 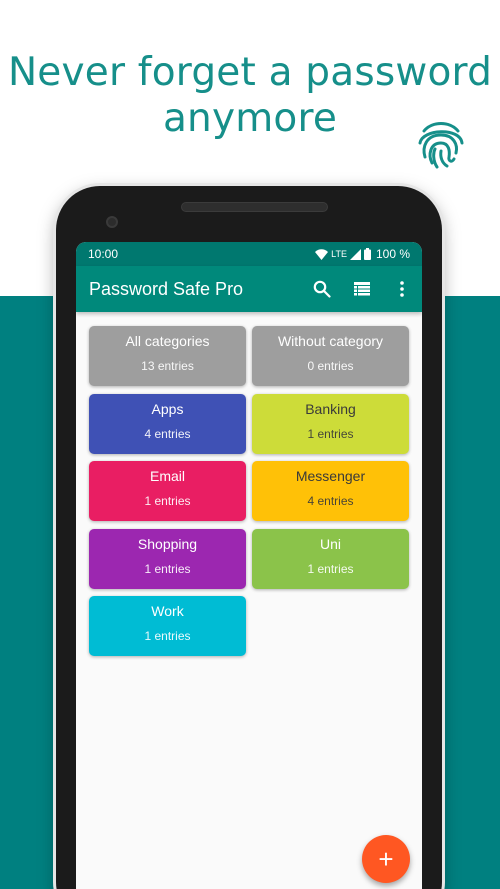 I want to click on status-time: 10:00, so click(x=103, y=254).